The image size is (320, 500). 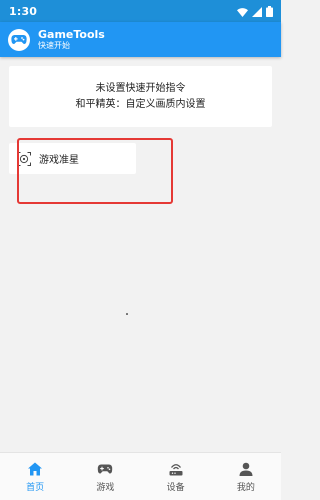 I want to click on nav-item-home: 首页, so click(x=35, y=476).